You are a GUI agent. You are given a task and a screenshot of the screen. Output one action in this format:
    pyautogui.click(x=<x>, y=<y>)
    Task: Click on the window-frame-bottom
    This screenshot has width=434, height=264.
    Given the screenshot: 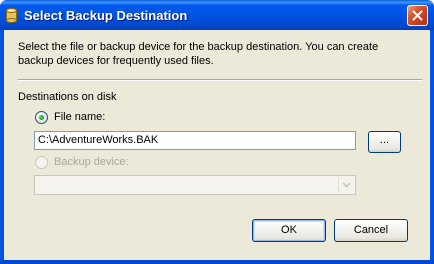 What is the action you would take?
    pyautogui.click(x=217, y=262)
    